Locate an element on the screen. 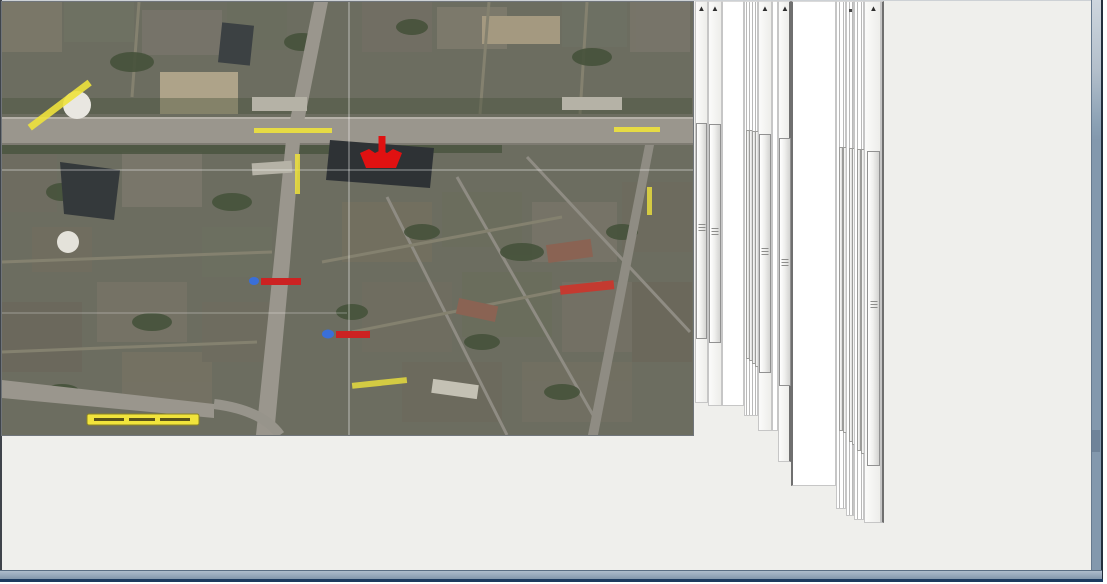 This screenshot has width=1107, height=584. window-border-right is located at coordinates (1097, 289).